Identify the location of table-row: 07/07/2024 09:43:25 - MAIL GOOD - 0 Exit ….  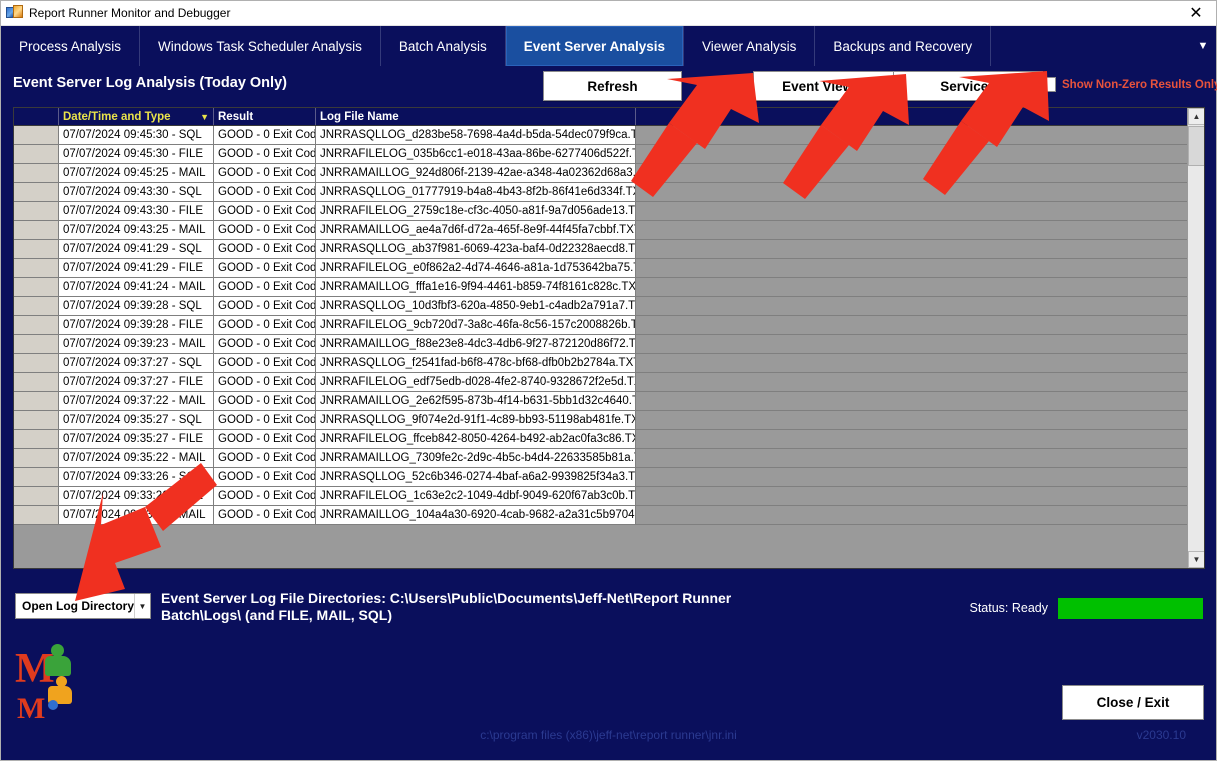
(609, 230).